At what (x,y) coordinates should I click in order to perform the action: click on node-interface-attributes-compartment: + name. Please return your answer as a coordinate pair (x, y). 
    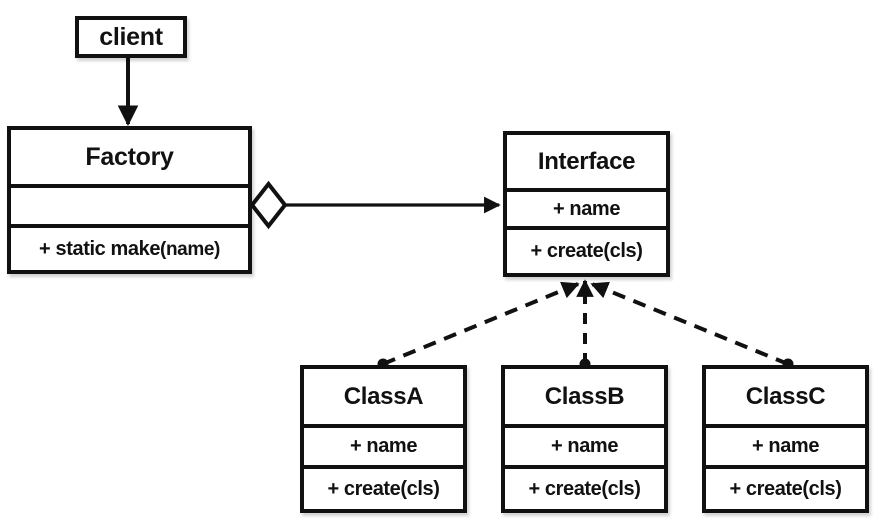
    Looking at the image, I should click on (586, 207).